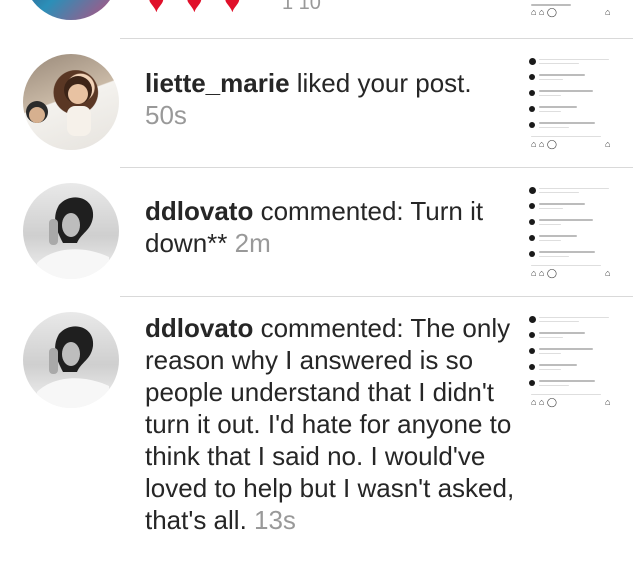 This screenshot has width=633, height=588. I want to click on notification-text: liette_marie liked your post. 50s, so click(330, 99).